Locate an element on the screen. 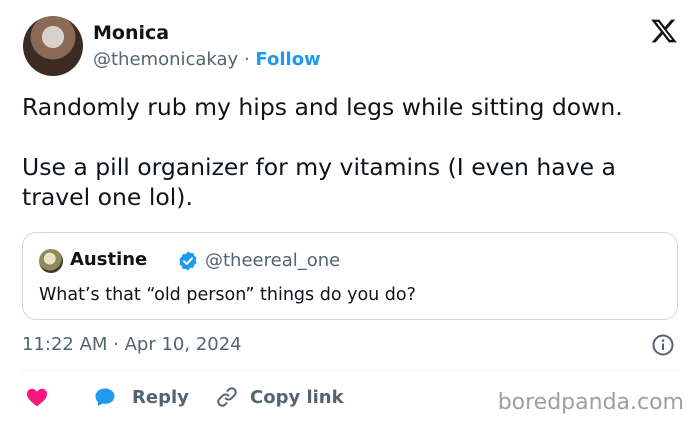  tweet-timestamp: 11:22 AM · Apr 10, 2024 is located at coordinates (132, 344).